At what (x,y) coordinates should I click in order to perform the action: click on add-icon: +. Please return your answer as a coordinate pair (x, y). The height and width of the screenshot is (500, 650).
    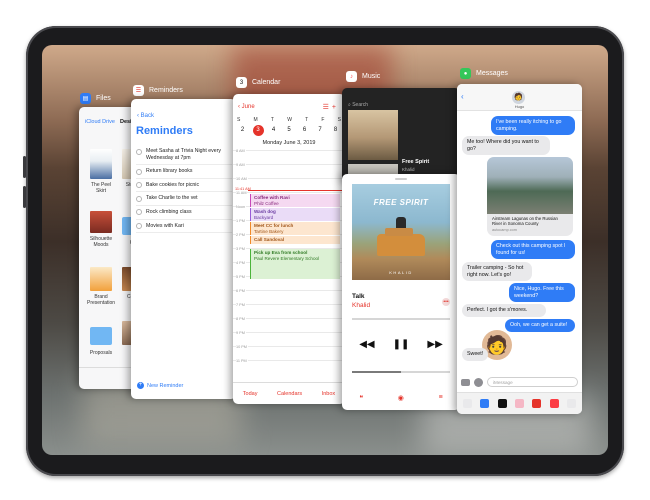
    Looking at the image, I should click on (335, 107).